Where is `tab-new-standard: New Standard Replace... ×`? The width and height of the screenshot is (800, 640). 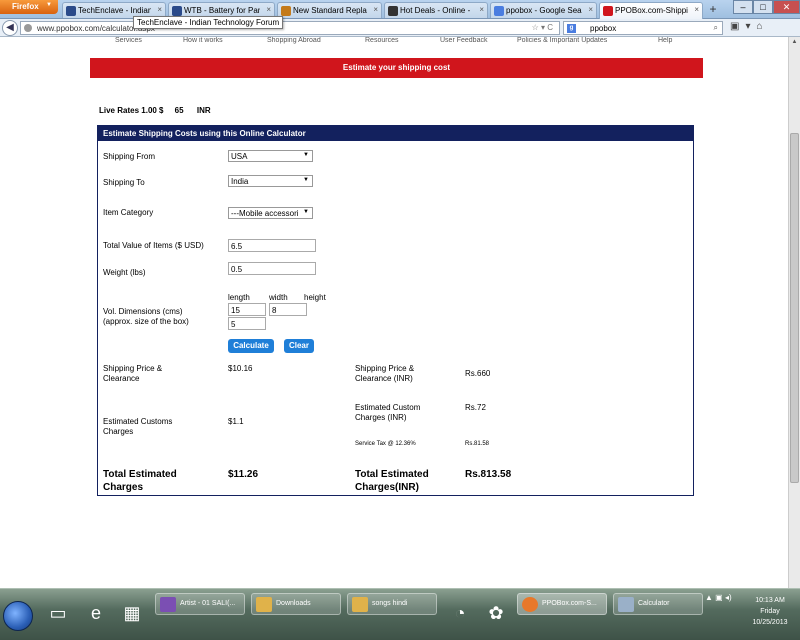
tab-new-standard: New Standard Replace... × is located at coordinates (329, 10).